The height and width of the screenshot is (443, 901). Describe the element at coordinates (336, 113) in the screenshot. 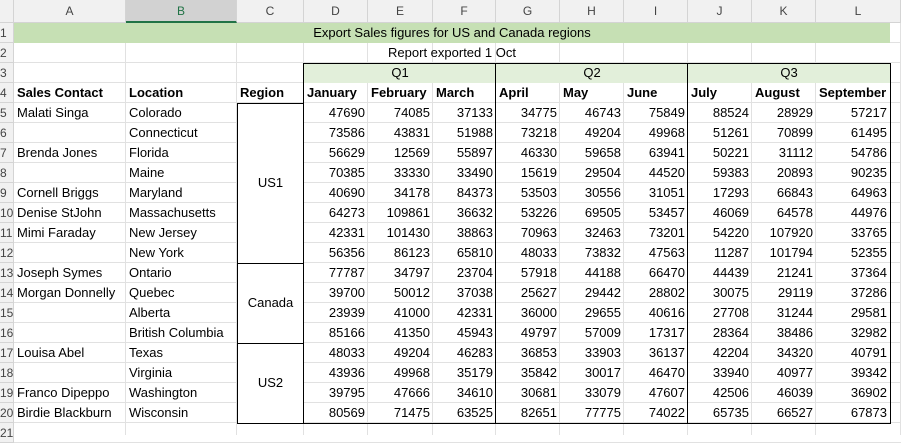

I see `sales-value-cell: 47690` at that location.